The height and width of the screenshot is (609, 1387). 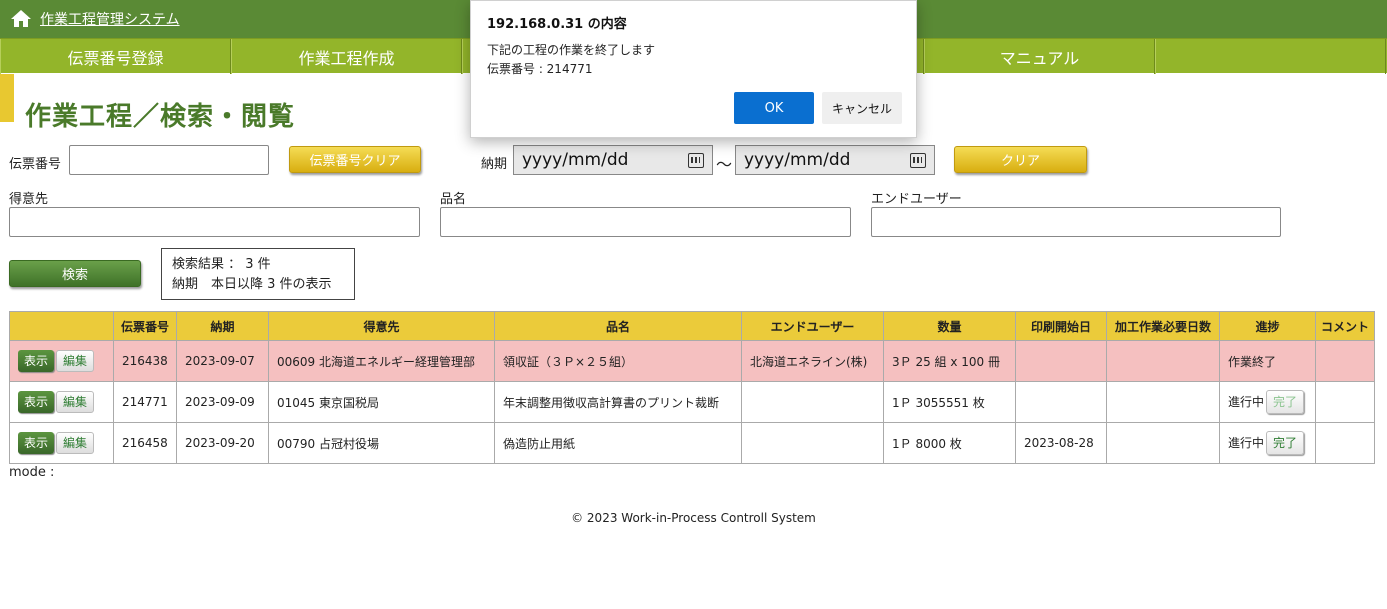 I want to click on product-label: 品名, so click(x=453, y=199).